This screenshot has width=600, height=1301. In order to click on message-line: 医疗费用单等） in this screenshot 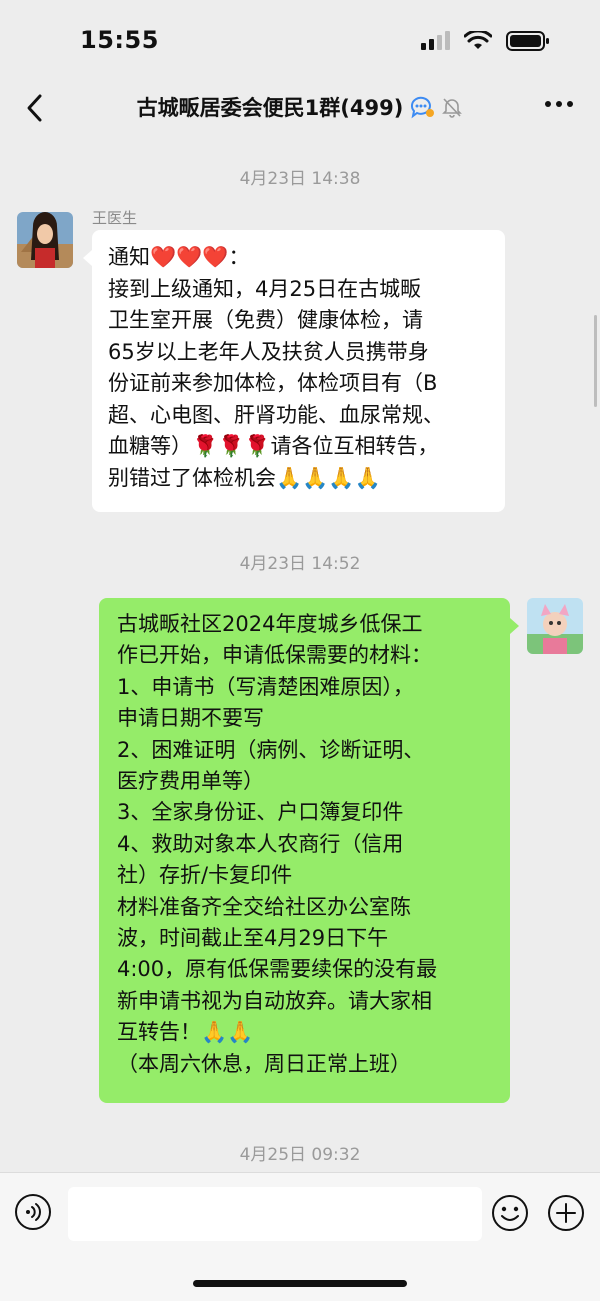, I will do `click(190, 781)`.